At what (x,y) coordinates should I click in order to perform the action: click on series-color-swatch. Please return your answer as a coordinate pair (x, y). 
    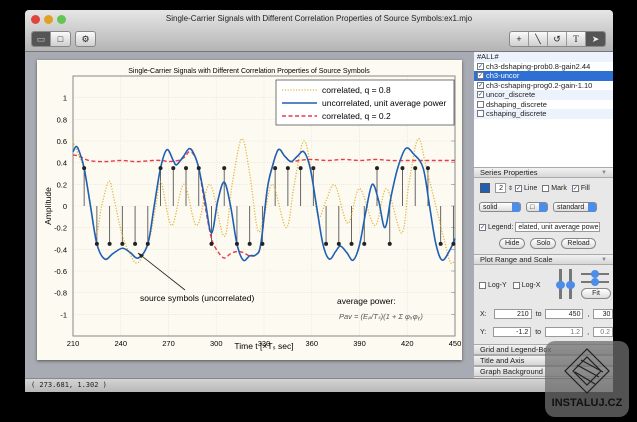
    Looking at the image, I should click on (485, 188).